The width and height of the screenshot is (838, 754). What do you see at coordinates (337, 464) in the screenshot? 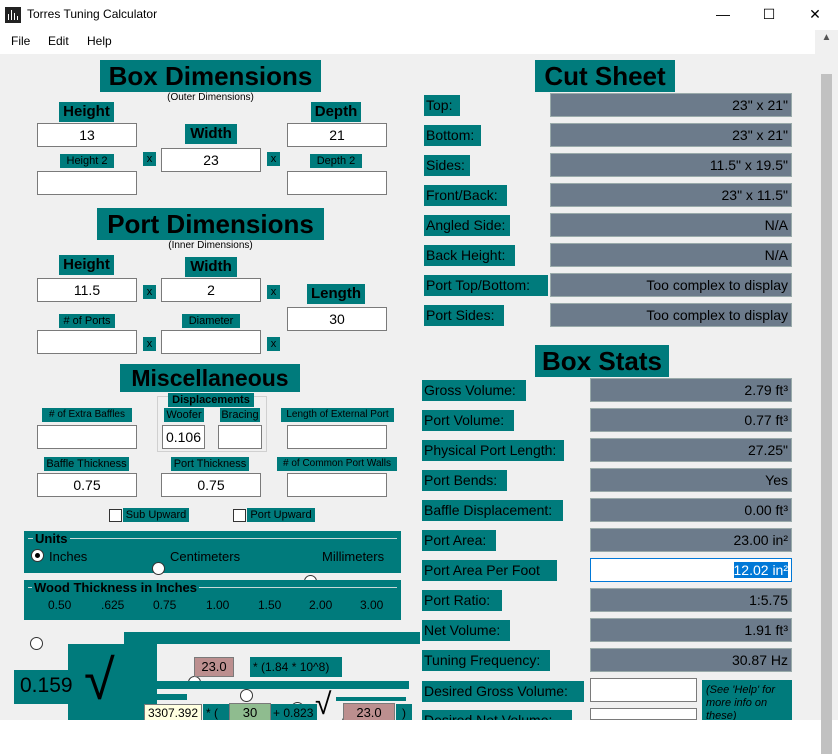
I see `common-walls-label: # of Common Port Walls` at bounding box center [337, 464].